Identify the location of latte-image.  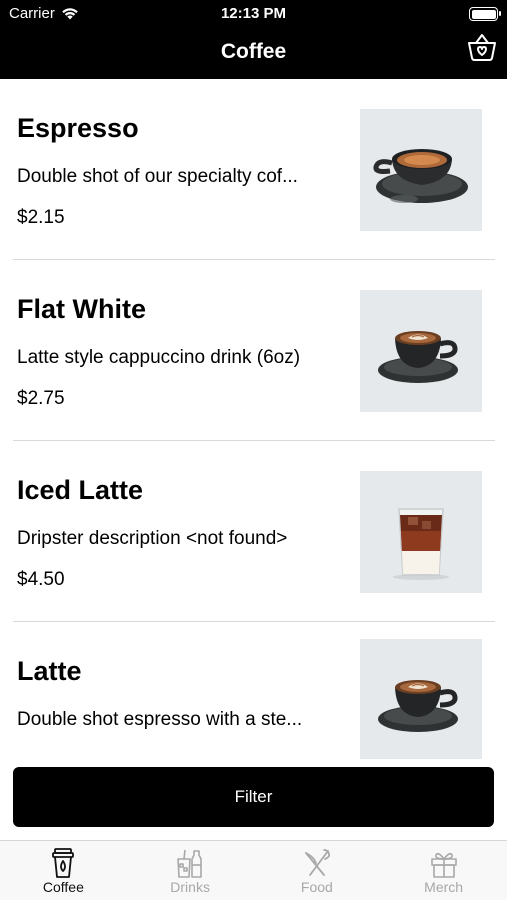
(421, 699).